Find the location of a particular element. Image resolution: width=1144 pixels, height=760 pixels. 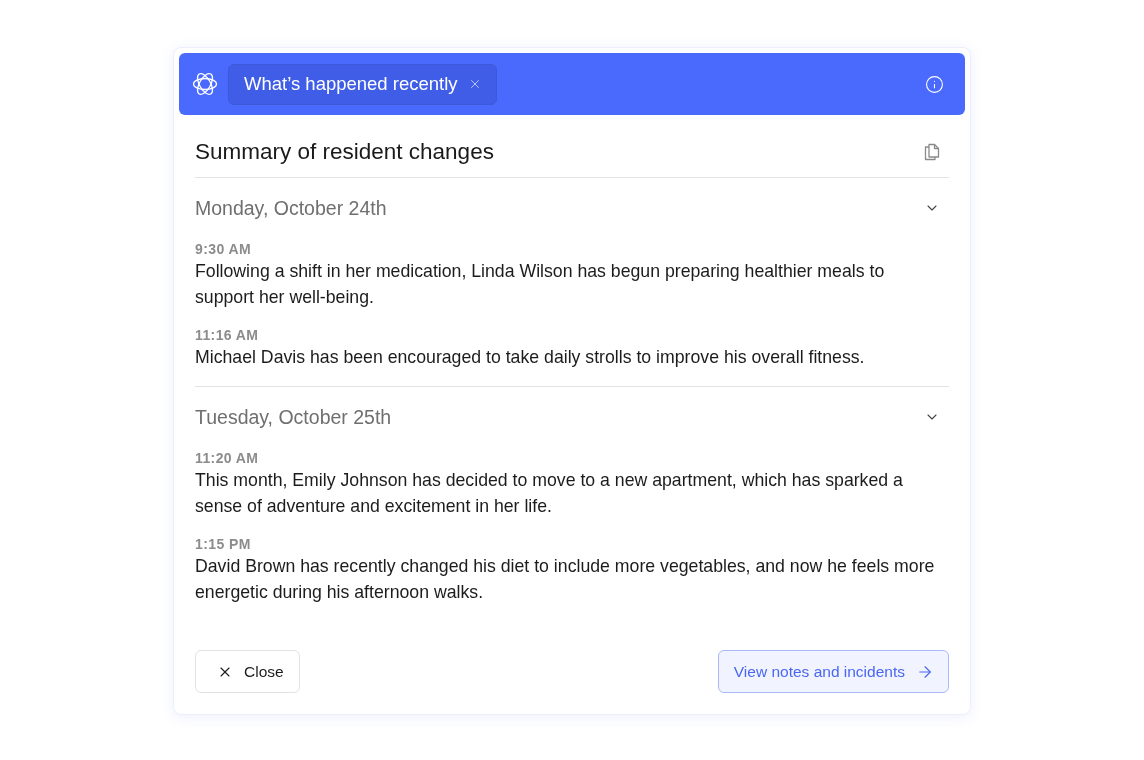

entry-time: 11:20 AM is located at coordinates (227, 458).